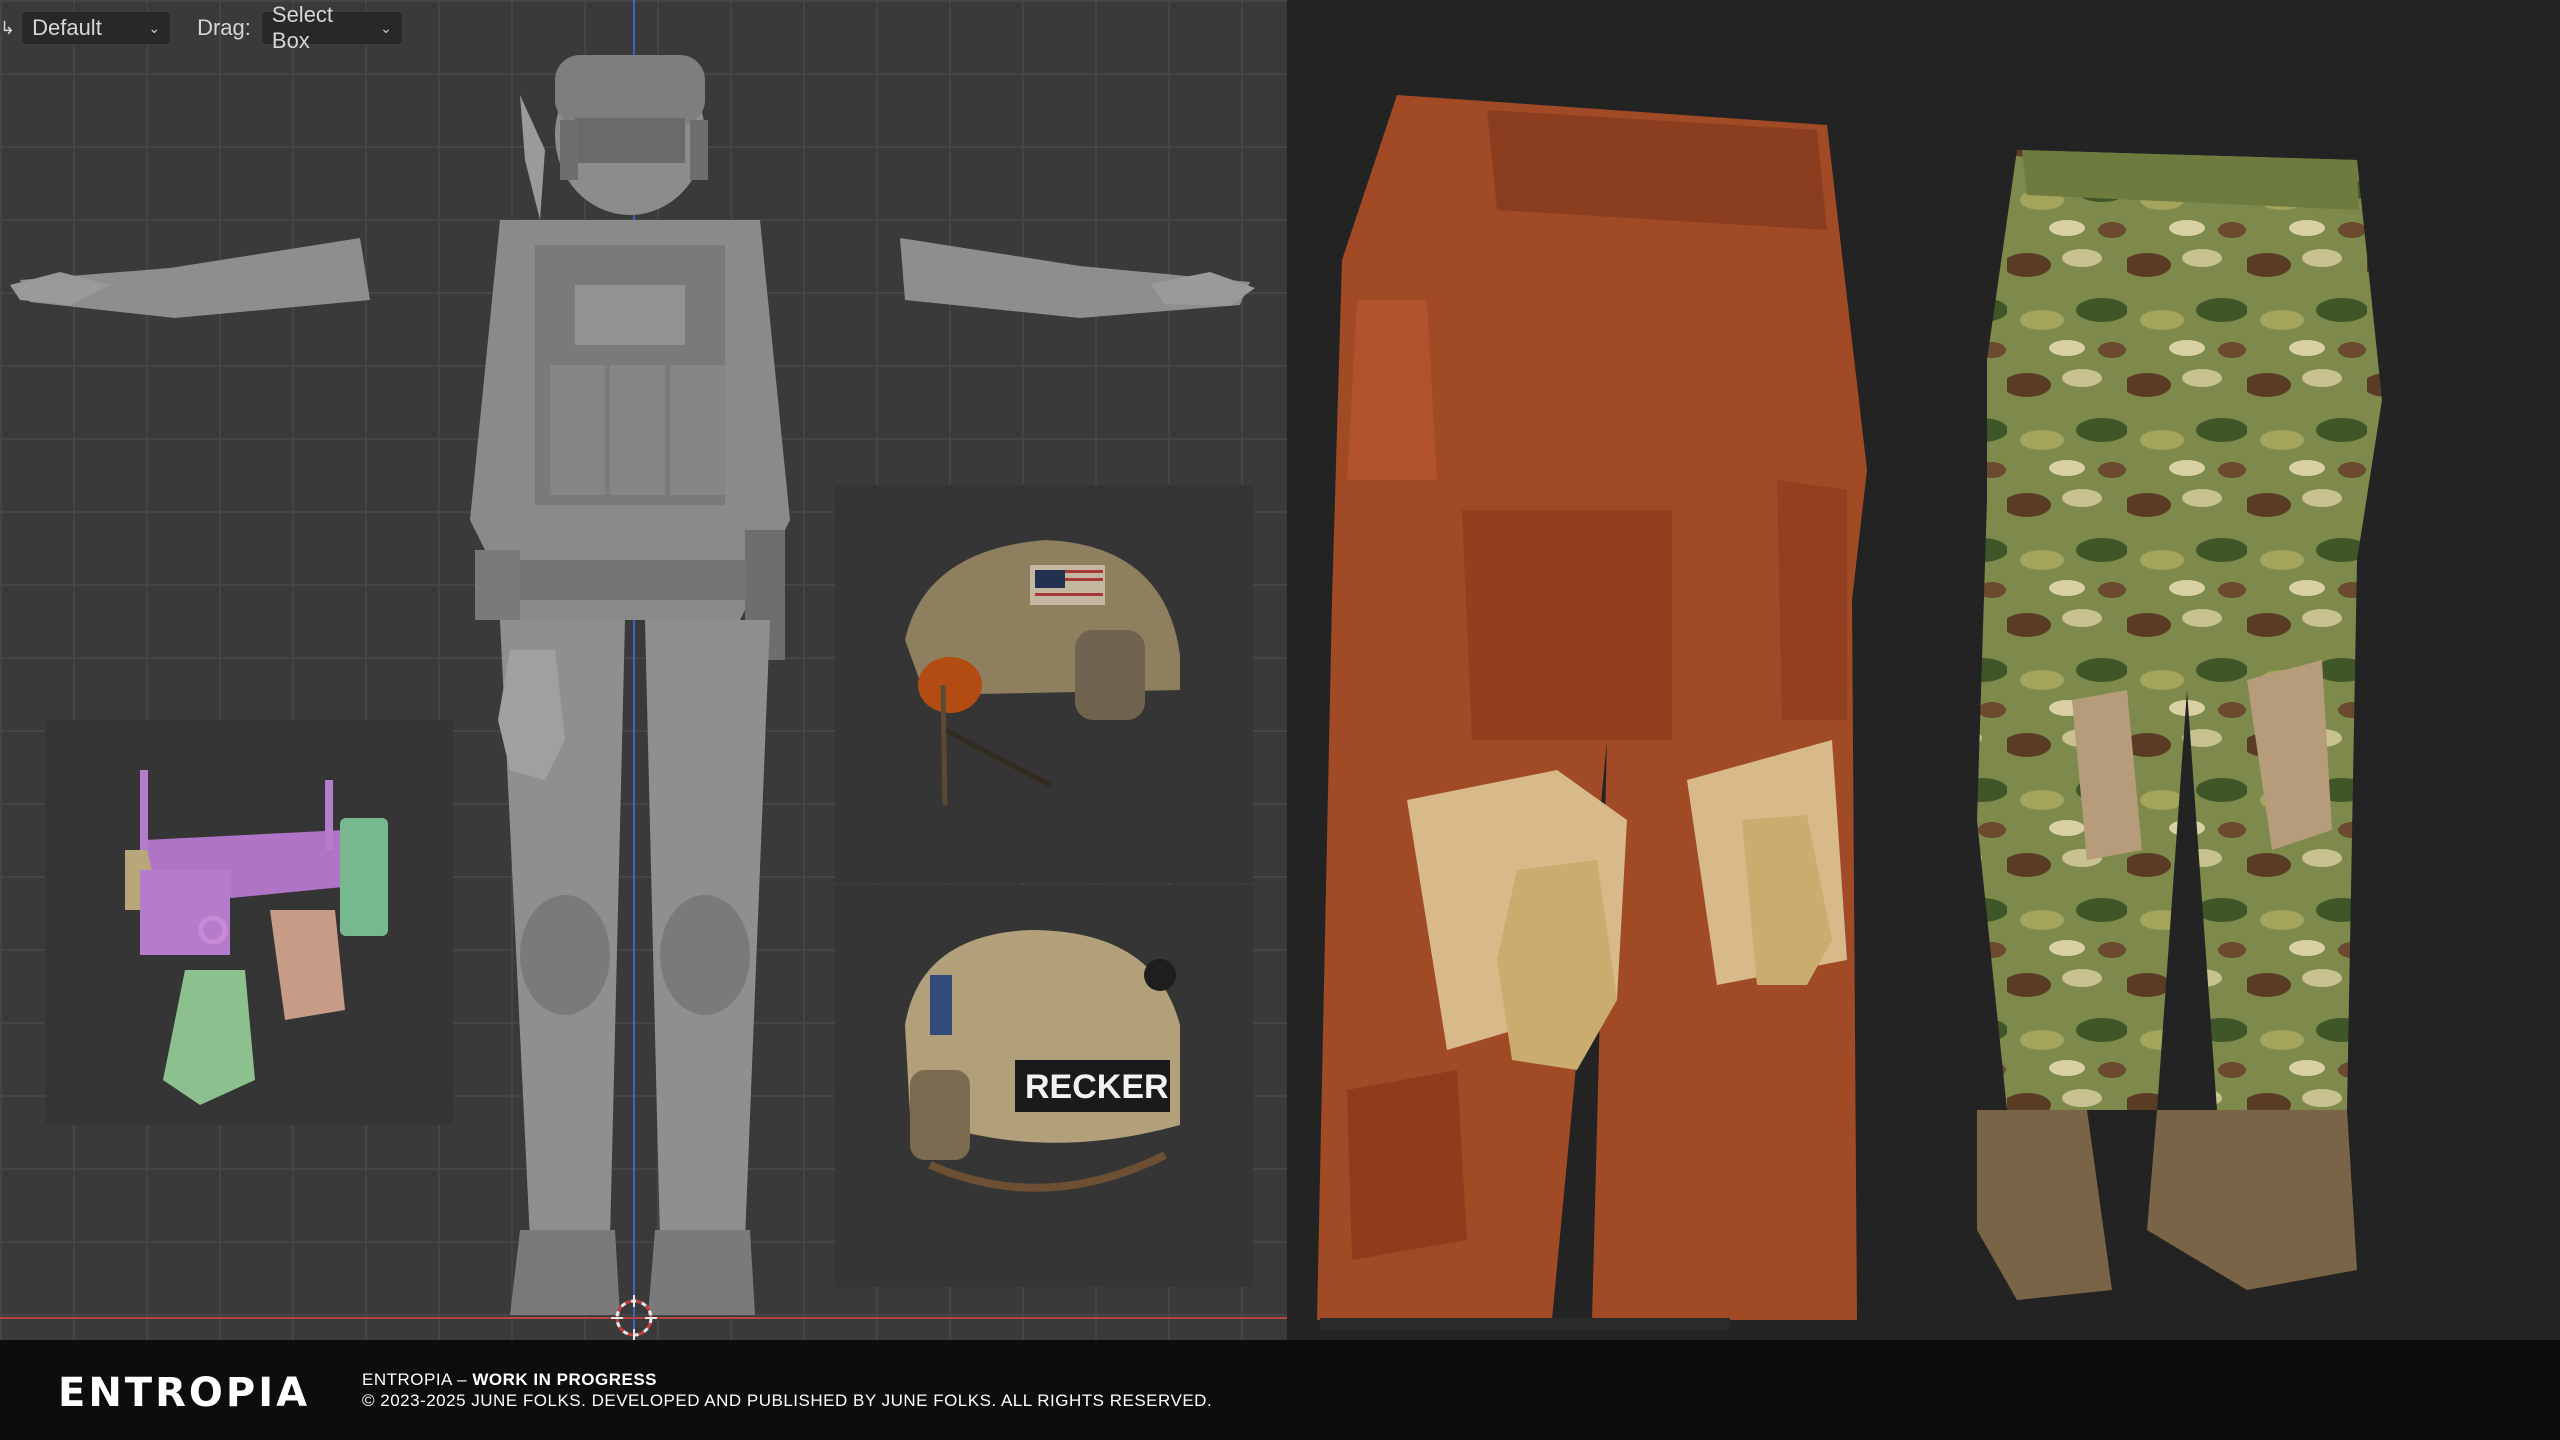 This screenshot has width=2560, height=1440. I want to click on footer-title-prefix: ENTROPIA –, so click(417, 1379).